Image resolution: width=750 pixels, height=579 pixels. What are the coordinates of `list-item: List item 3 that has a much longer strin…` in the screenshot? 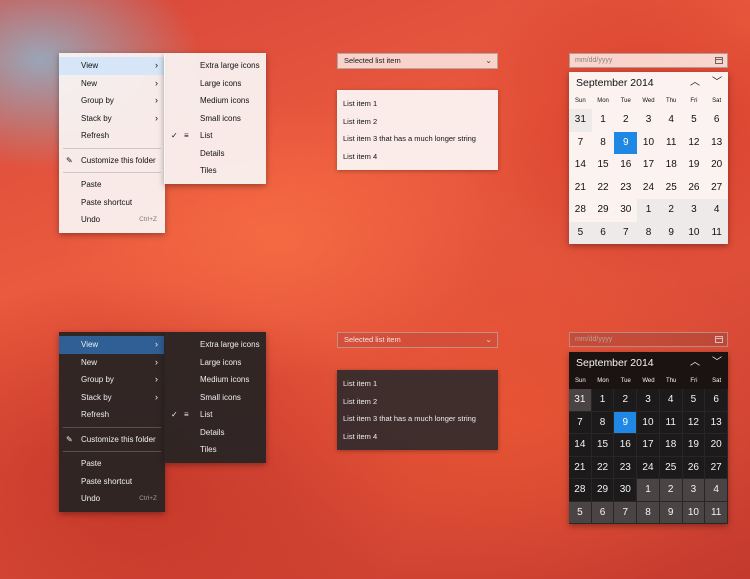 It's located at (417, 419).